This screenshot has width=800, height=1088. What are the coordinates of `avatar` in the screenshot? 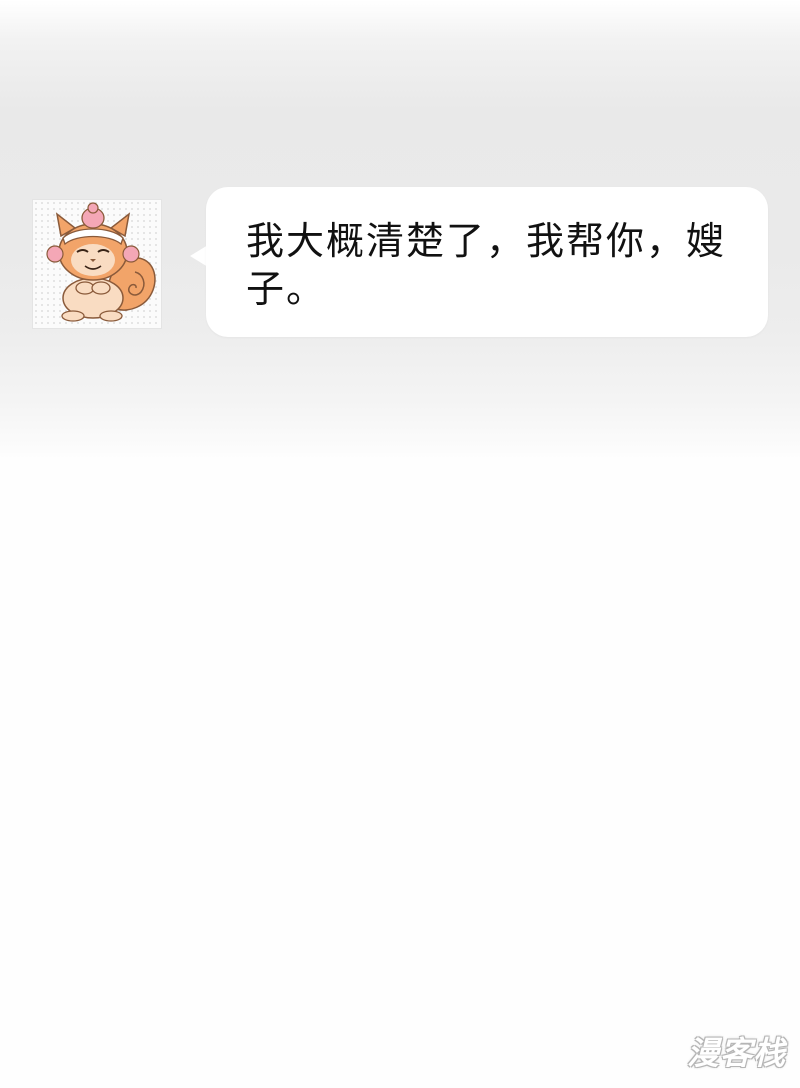 It's located at (97, 264).